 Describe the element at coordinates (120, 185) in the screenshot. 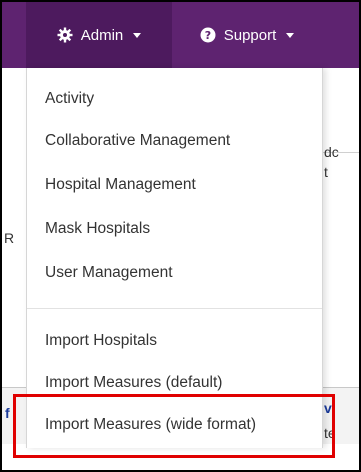

I see `menu-item-hospital-management: Hospital Management` at that location.